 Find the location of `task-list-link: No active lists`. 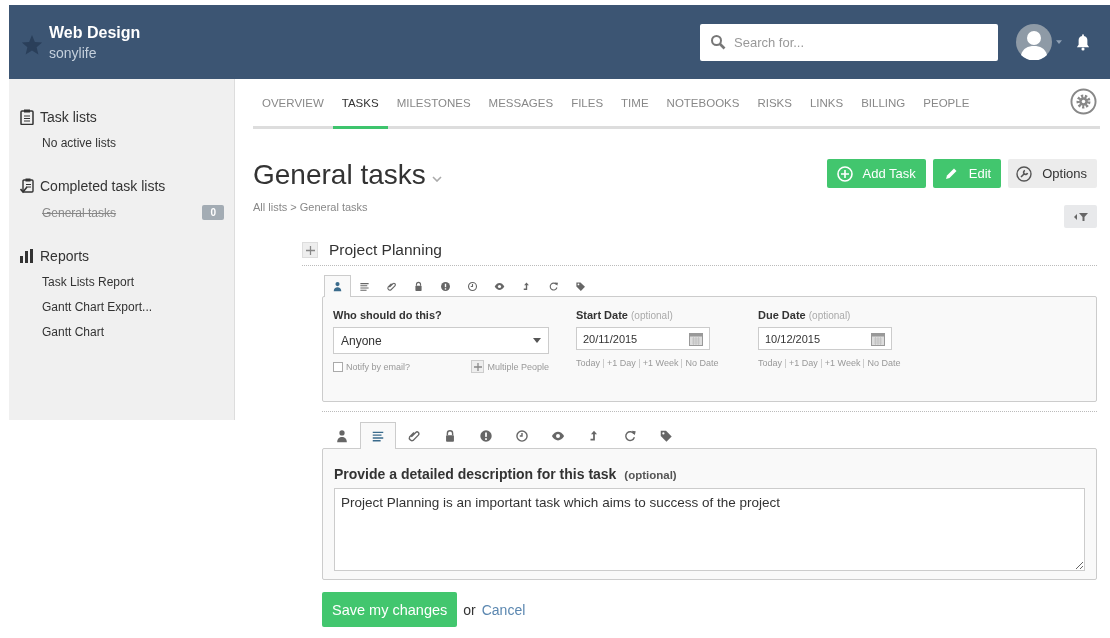

task-list-link: No active lists is located at coordinates (79, 143).